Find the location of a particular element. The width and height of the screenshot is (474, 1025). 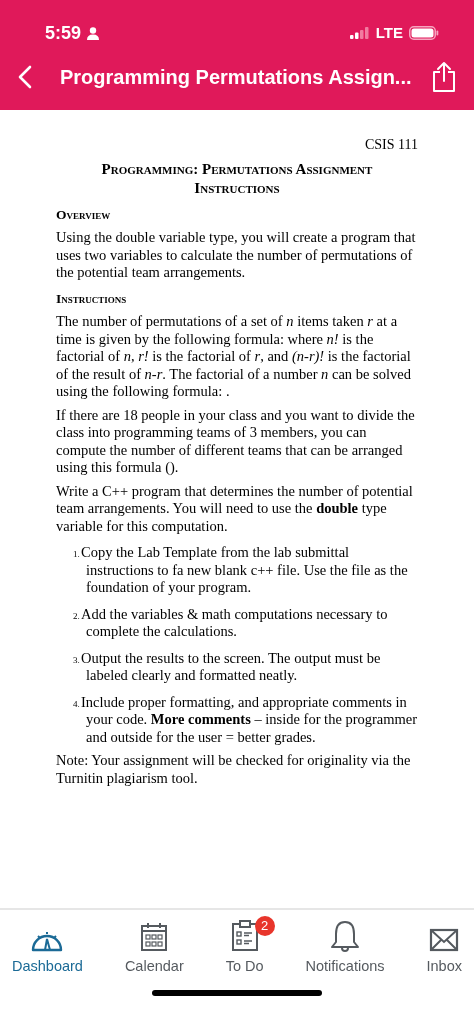

section-heading: Instructions is located at coordinates (91, 298).